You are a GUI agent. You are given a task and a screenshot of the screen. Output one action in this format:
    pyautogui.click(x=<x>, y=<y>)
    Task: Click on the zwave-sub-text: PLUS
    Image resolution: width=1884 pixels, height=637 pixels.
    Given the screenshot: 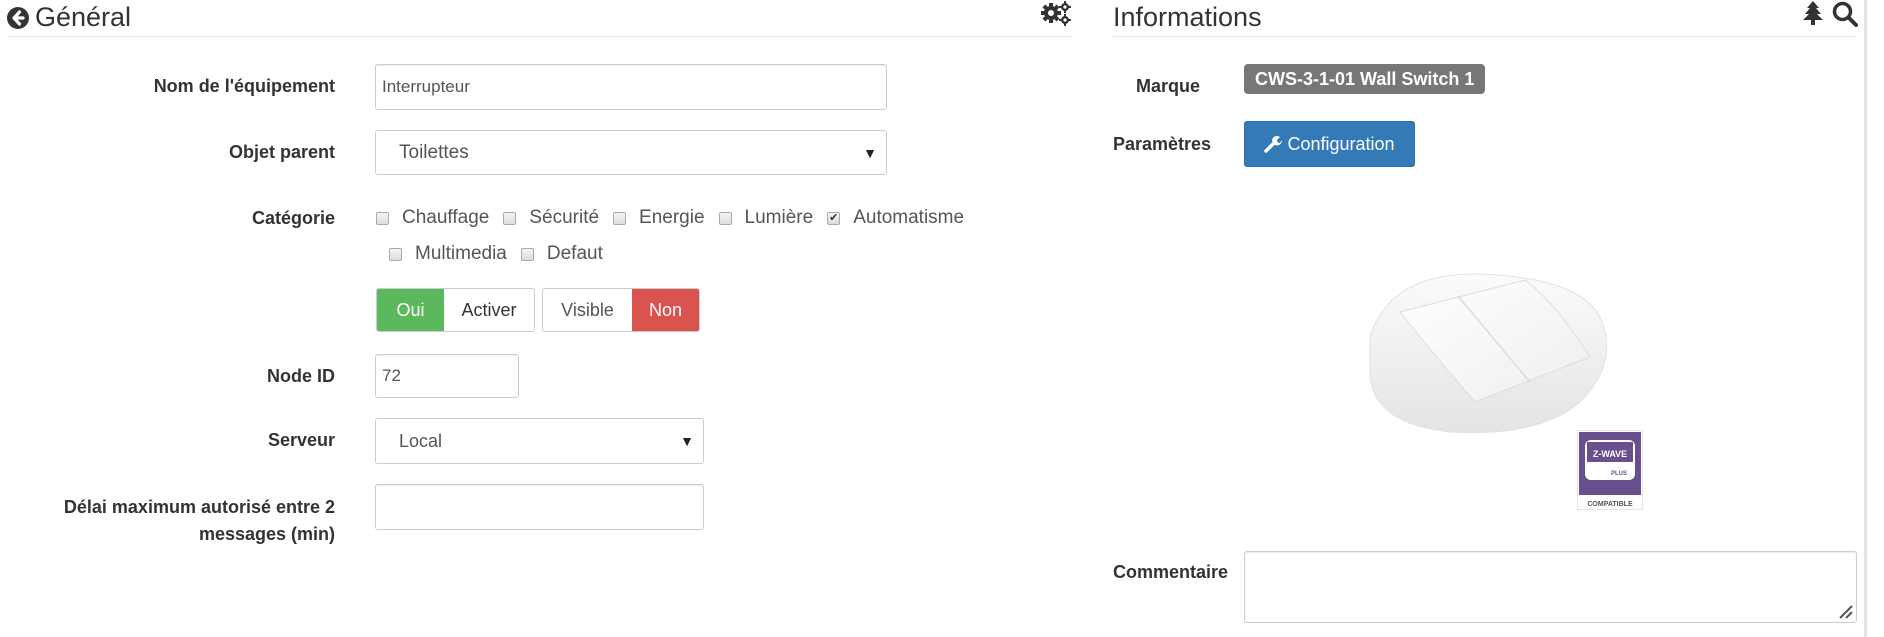 What is the action you would take?
    pyautogui.click(x=1619, y=474)
    